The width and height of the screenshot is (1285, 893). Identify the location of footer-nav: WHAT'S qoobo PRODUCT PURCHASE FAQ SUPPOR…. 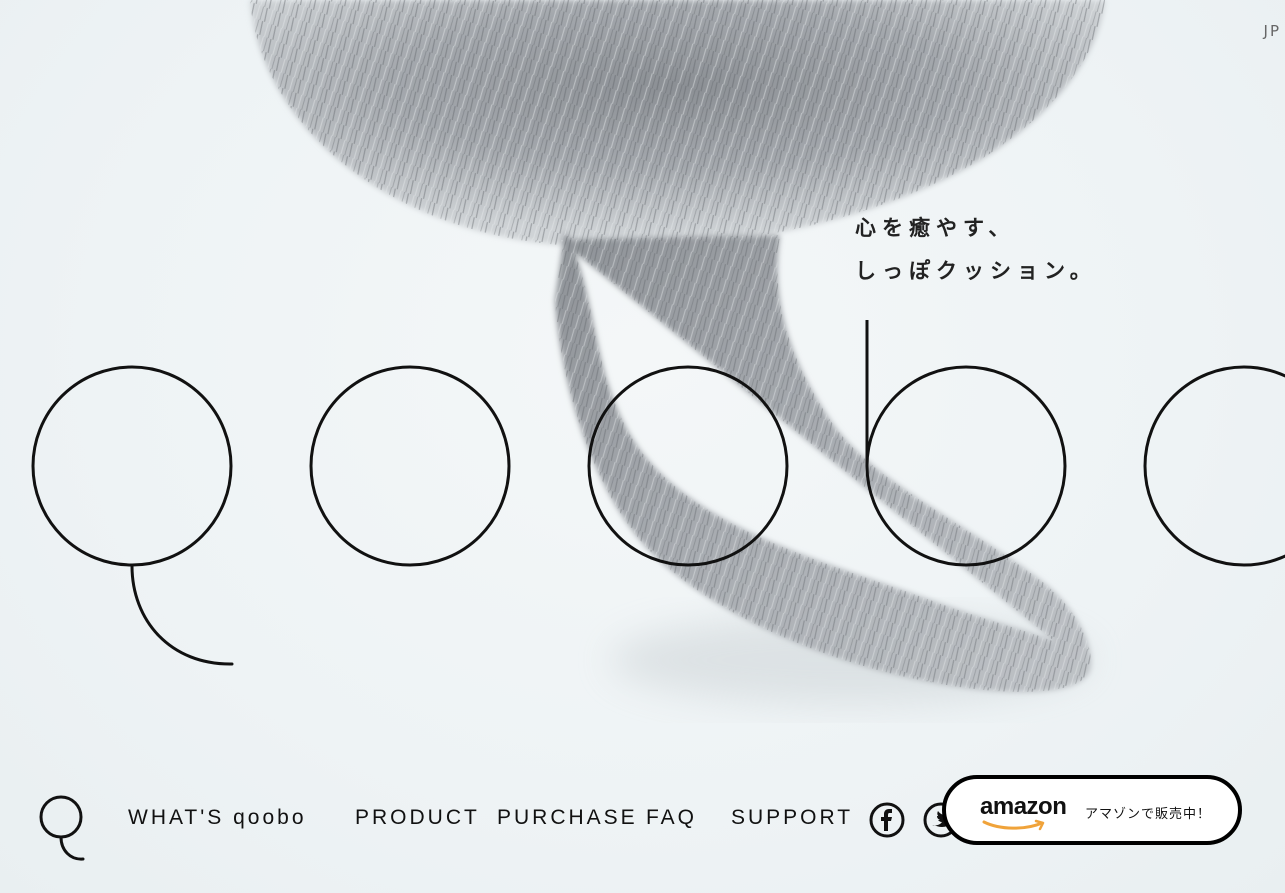
(642, 822).